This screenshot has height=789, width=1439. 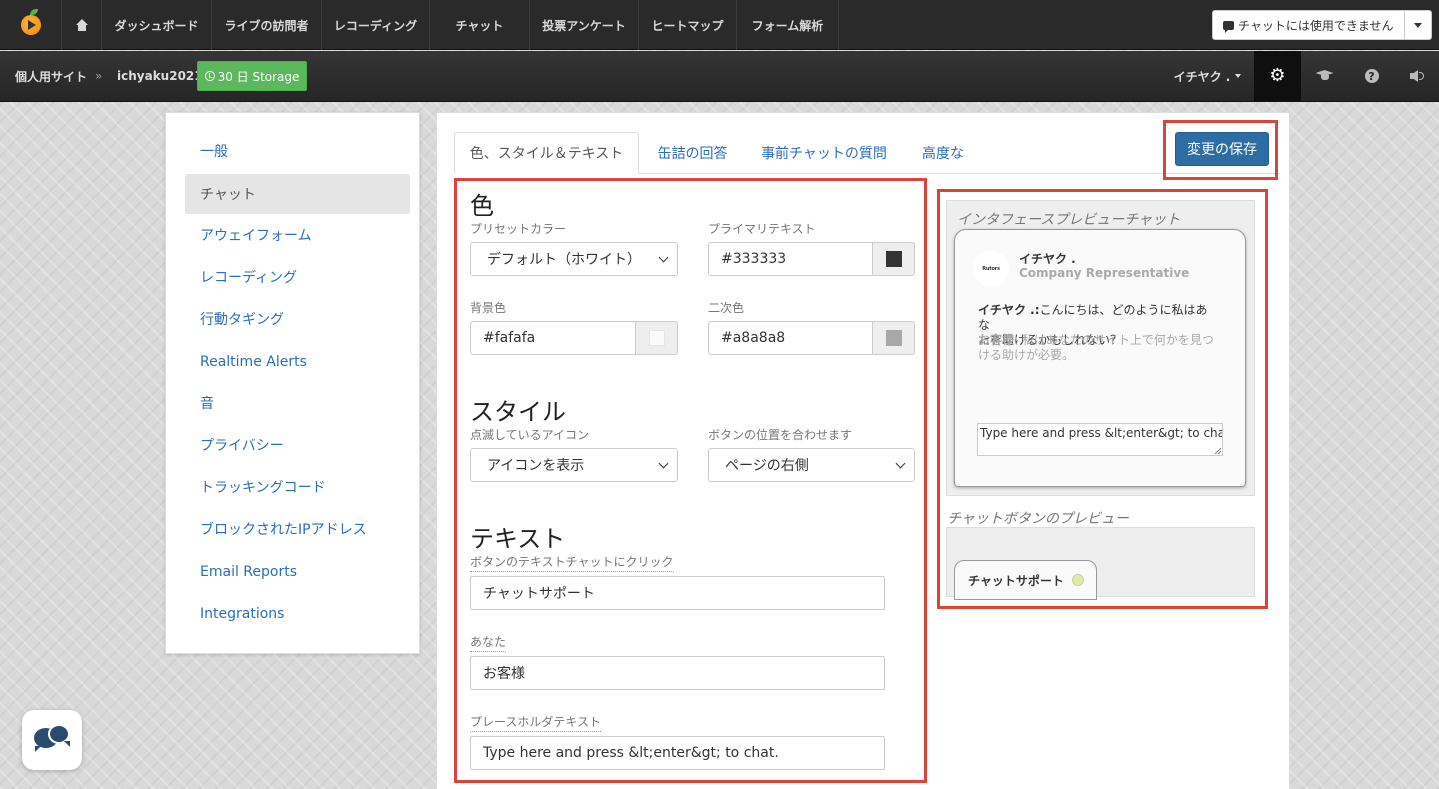 What do you see at coordinates (34, 12) in the screenshot?
I see `leaf-icon` at bounding box center [34, 12].